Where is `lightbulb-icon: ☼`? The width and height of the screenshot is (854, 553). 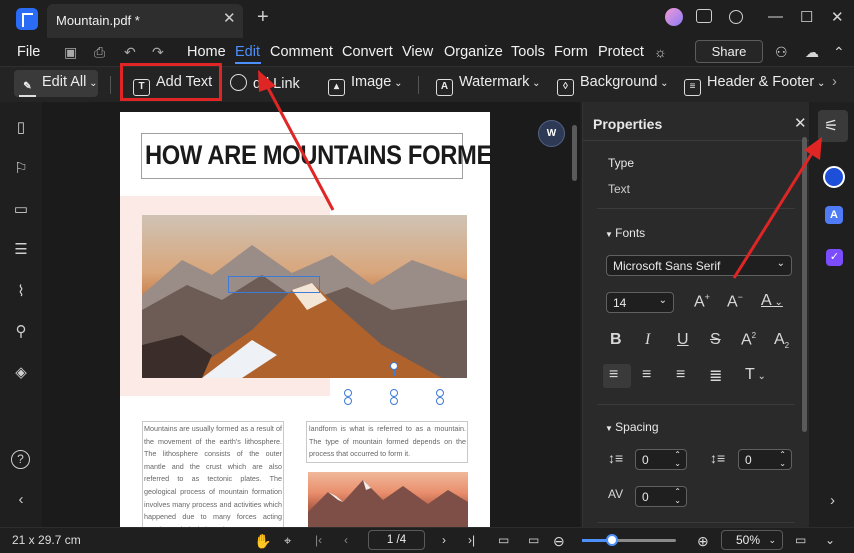 lightbulb-icon: ☼ is located at coordinates (660, 52).